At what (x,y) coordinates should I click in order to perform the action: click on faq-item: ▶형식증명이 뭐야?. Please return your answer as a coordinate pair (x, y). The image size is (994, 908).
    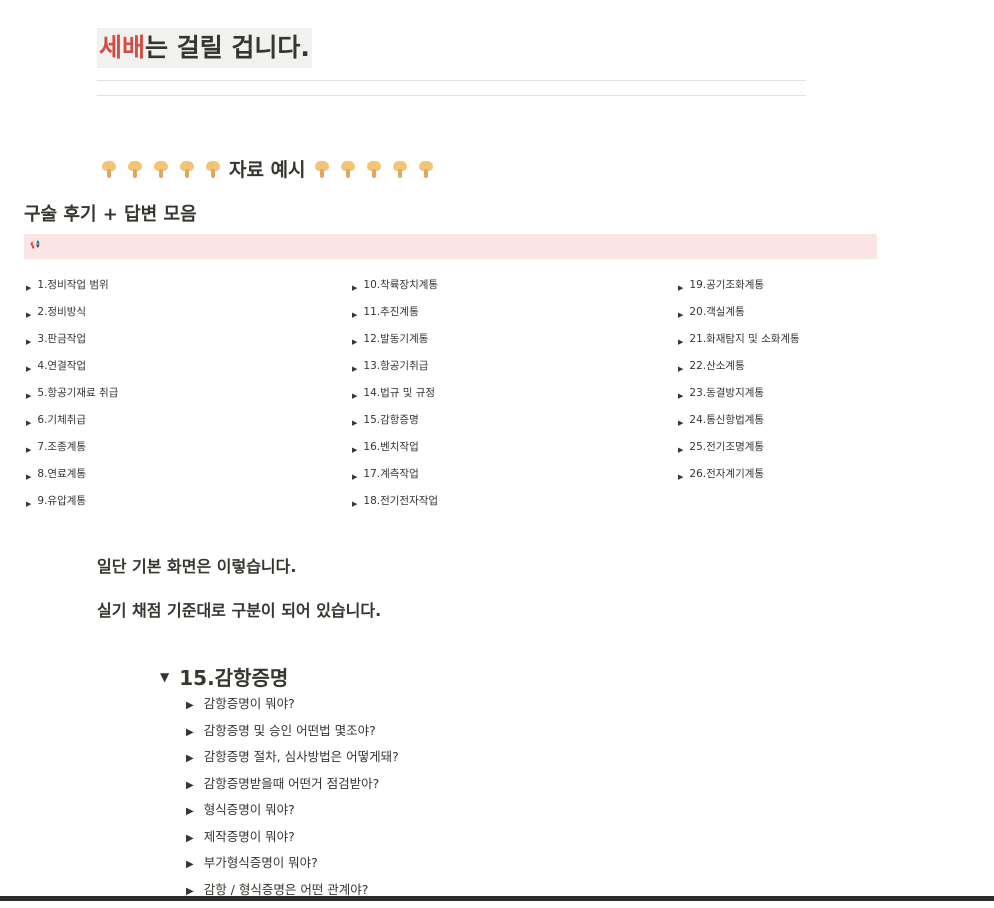
    Looking at the image, I should click on (292, 815).